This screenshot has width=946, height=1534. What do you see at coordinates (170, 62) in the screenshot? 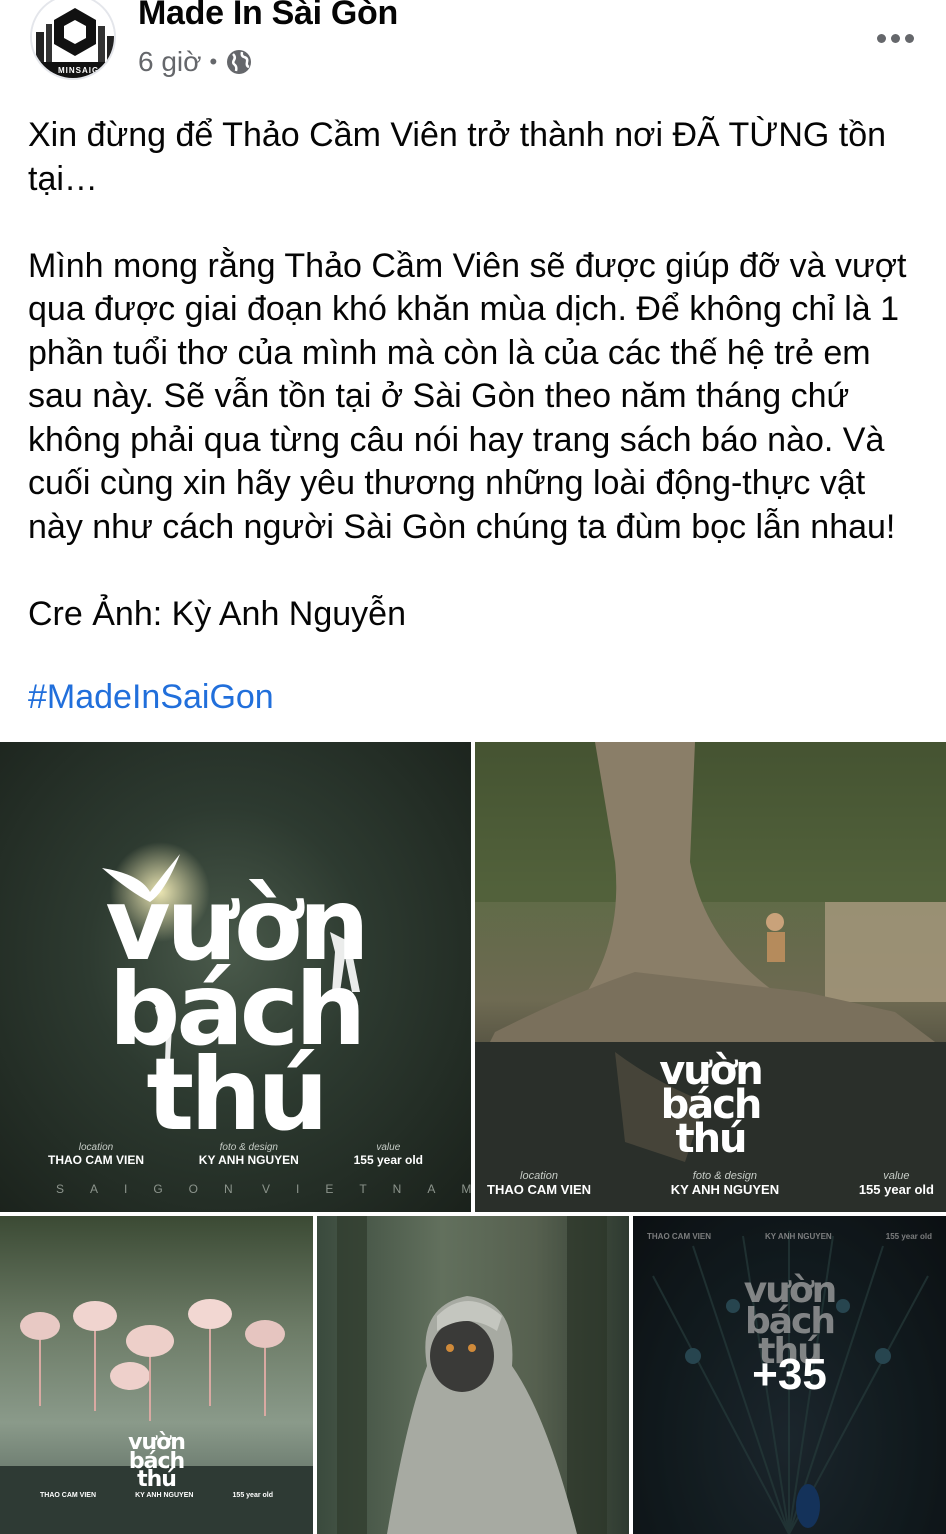
I see `post-time: 6 giờ` at bounding box center [170, 62].